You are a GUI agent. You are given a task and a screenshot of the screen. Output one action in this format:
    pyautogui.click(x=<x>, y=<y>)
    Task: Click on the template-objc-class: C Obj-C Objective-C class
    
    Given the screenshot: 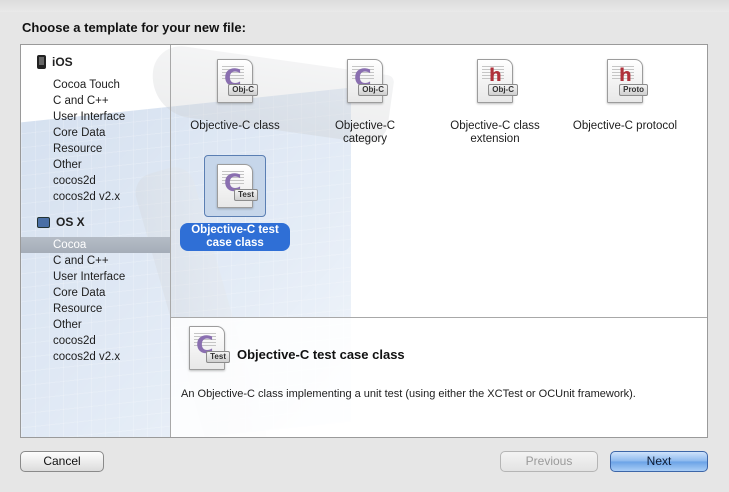 What is the action you would take?
    pyautogui.click(x=235, y=101)
    